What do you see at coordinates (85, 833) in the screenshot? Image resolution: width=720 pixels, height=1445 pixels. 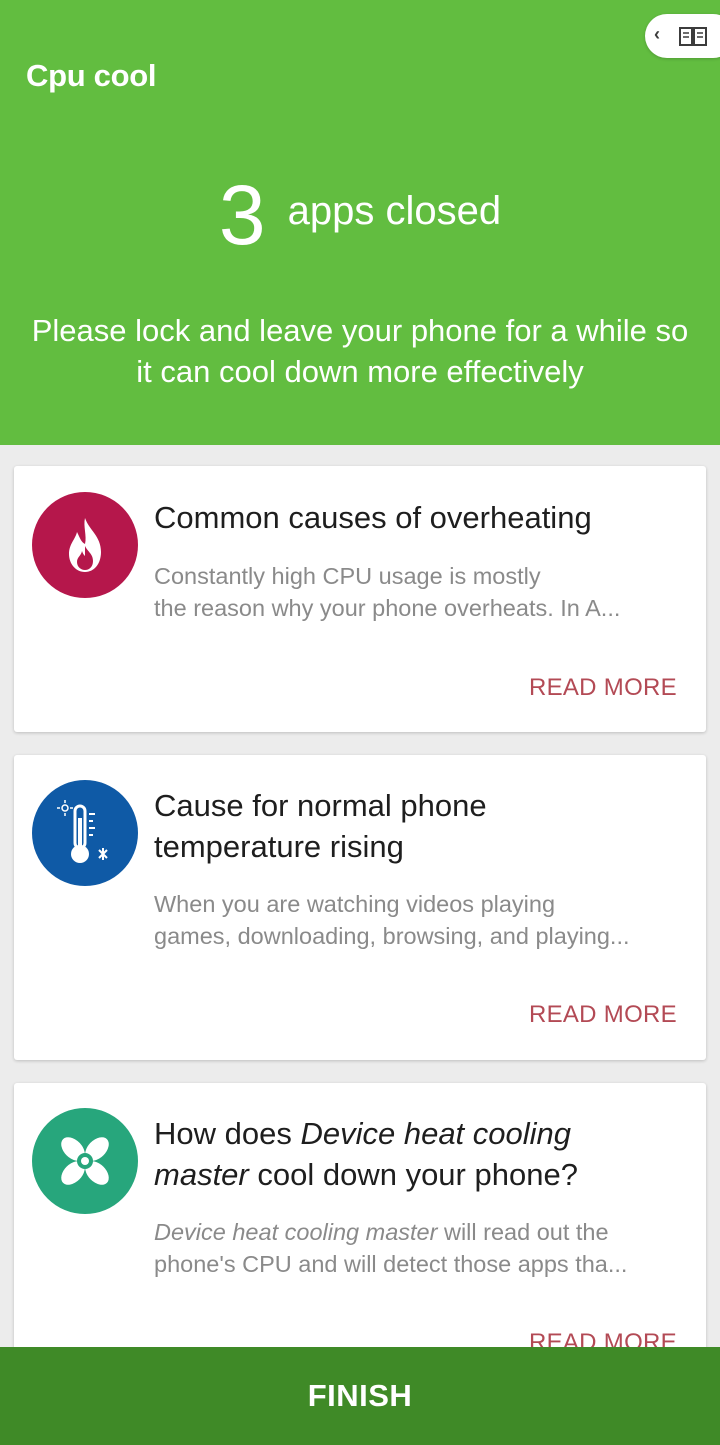 I see `thermometer-icon` at bounding box center [85, 833].